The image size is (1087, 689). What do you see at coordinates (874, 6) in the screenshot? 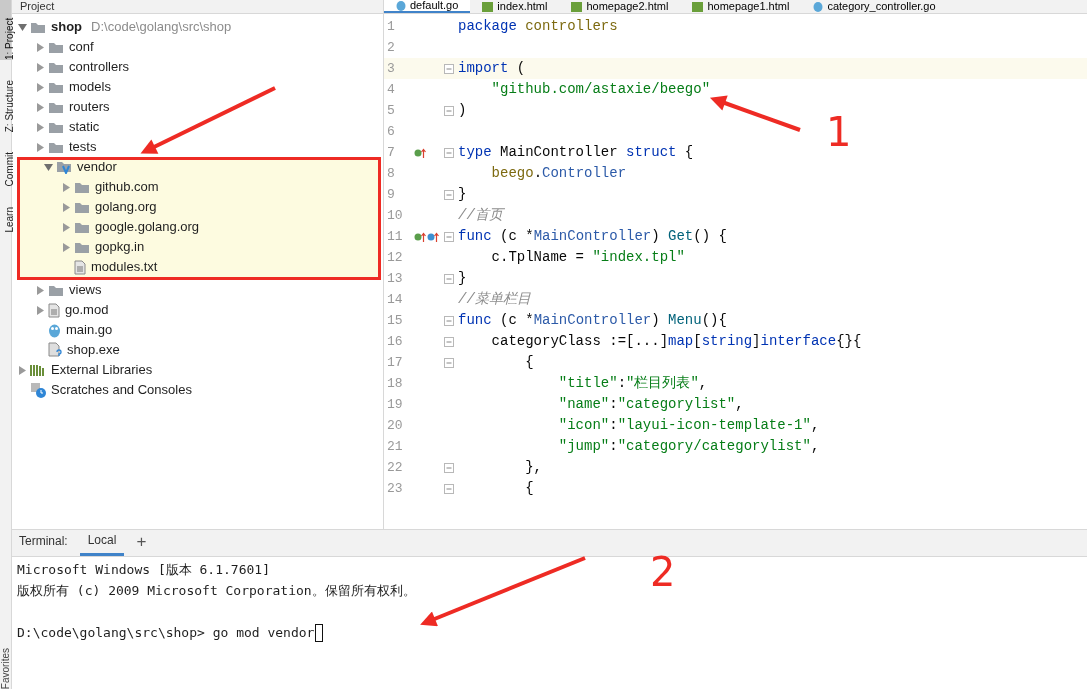
I see `editor-tab: category_controller.go` at bounding box center [874, 6].